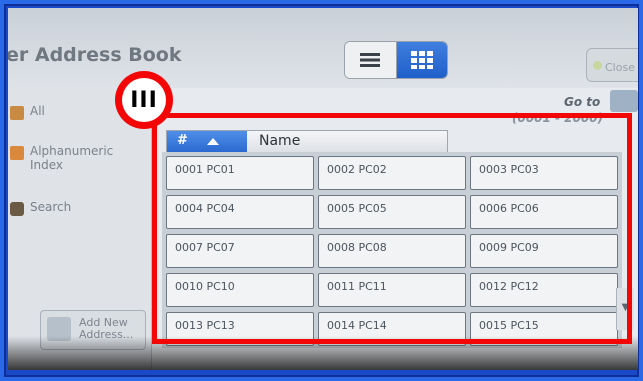  What do you see at coordinates (612, 65) in the screenshot?
I see `close-button: Close` at bounding box center [612, 65].